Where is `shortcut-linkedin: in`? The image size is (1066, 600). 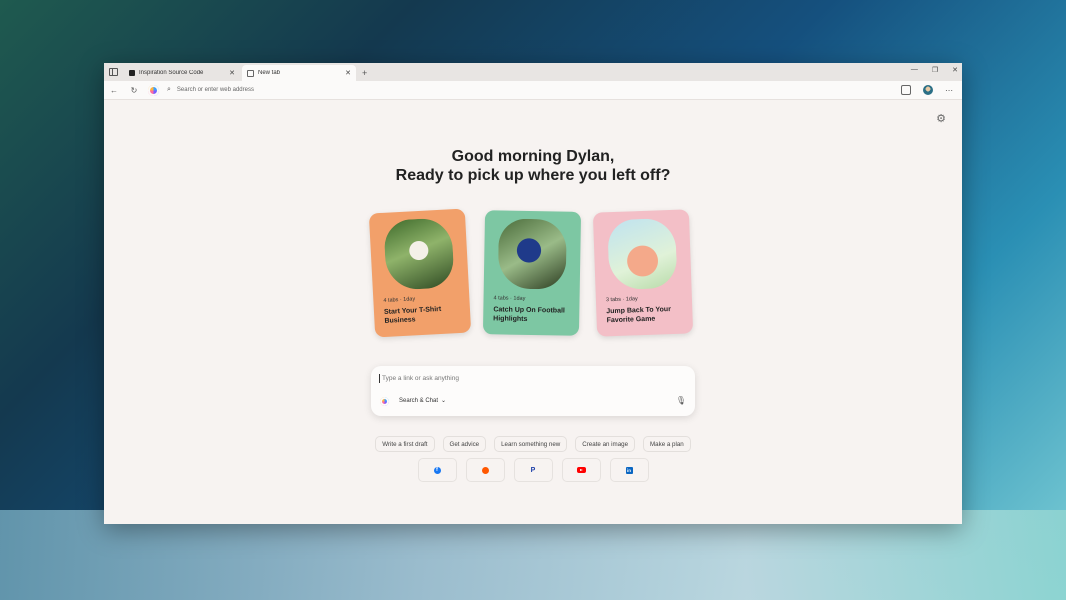 shortcut-linkedin: in is located at coordinates (629, 470).